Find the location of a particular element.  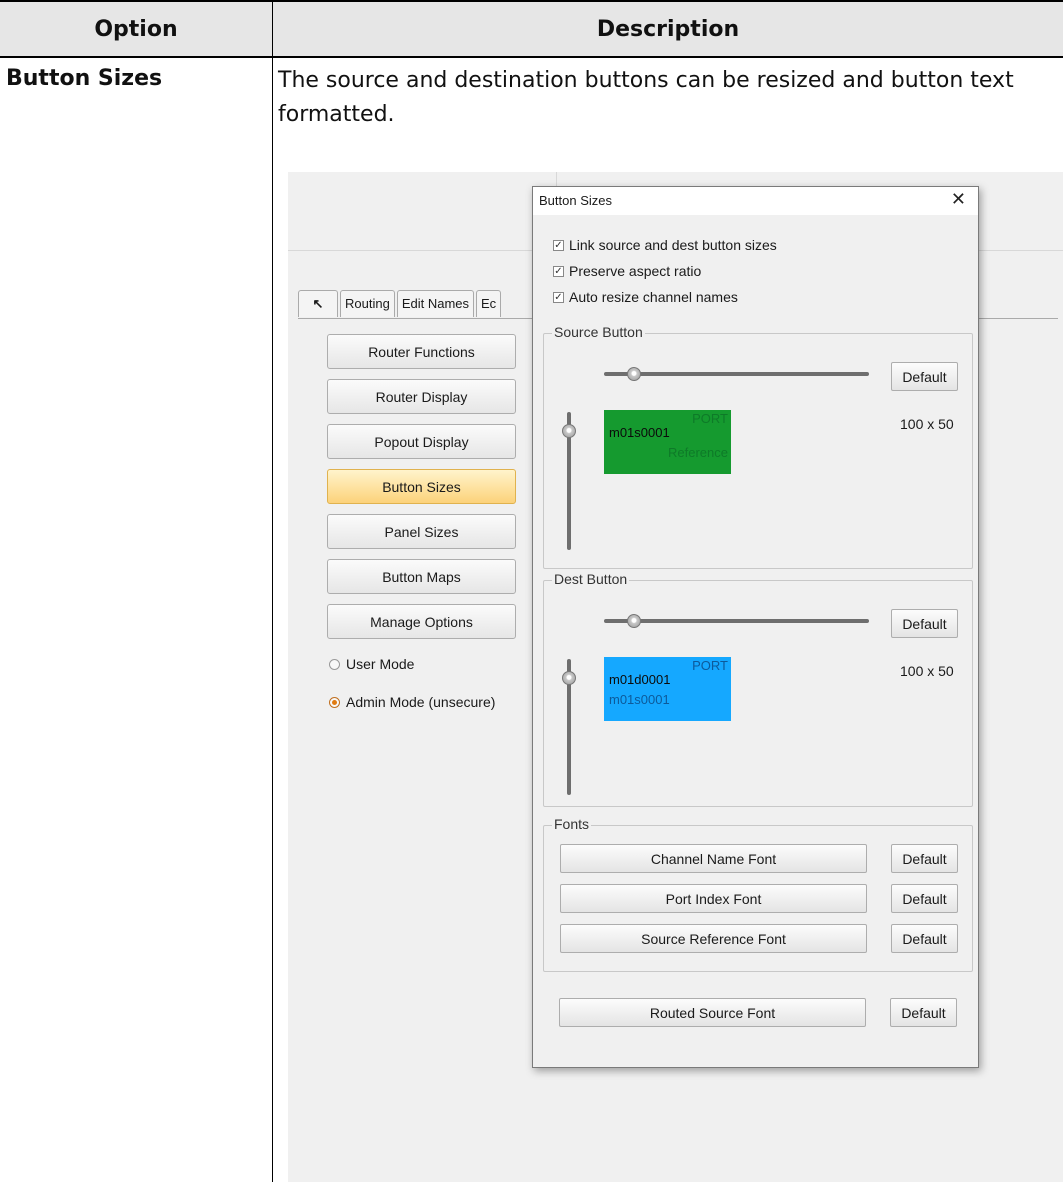

admin-mode-radio: Admin Mode (unsecure) is located at coordinates (412, 702).